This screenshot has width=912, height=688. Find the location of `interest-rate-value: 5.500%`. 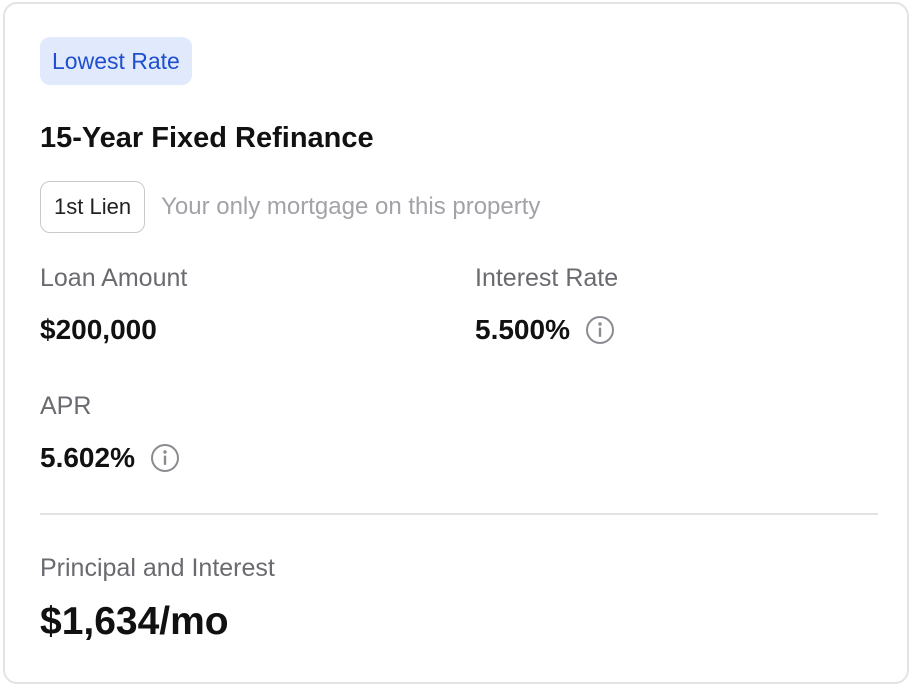

interest-rate-value: 5.500% is located at coordinates (545, 330).